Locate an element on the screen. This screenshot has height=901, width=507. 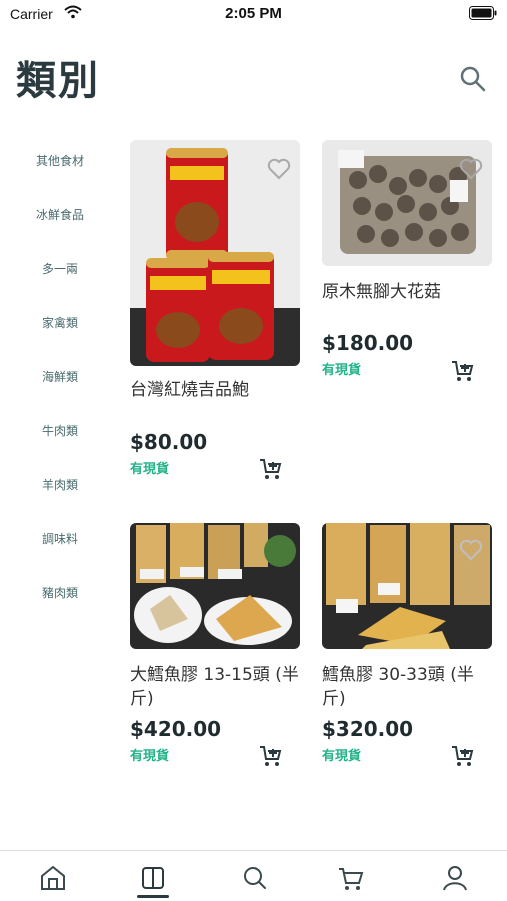
status-time: 2:05 PM is located at coordinates (253, 13).